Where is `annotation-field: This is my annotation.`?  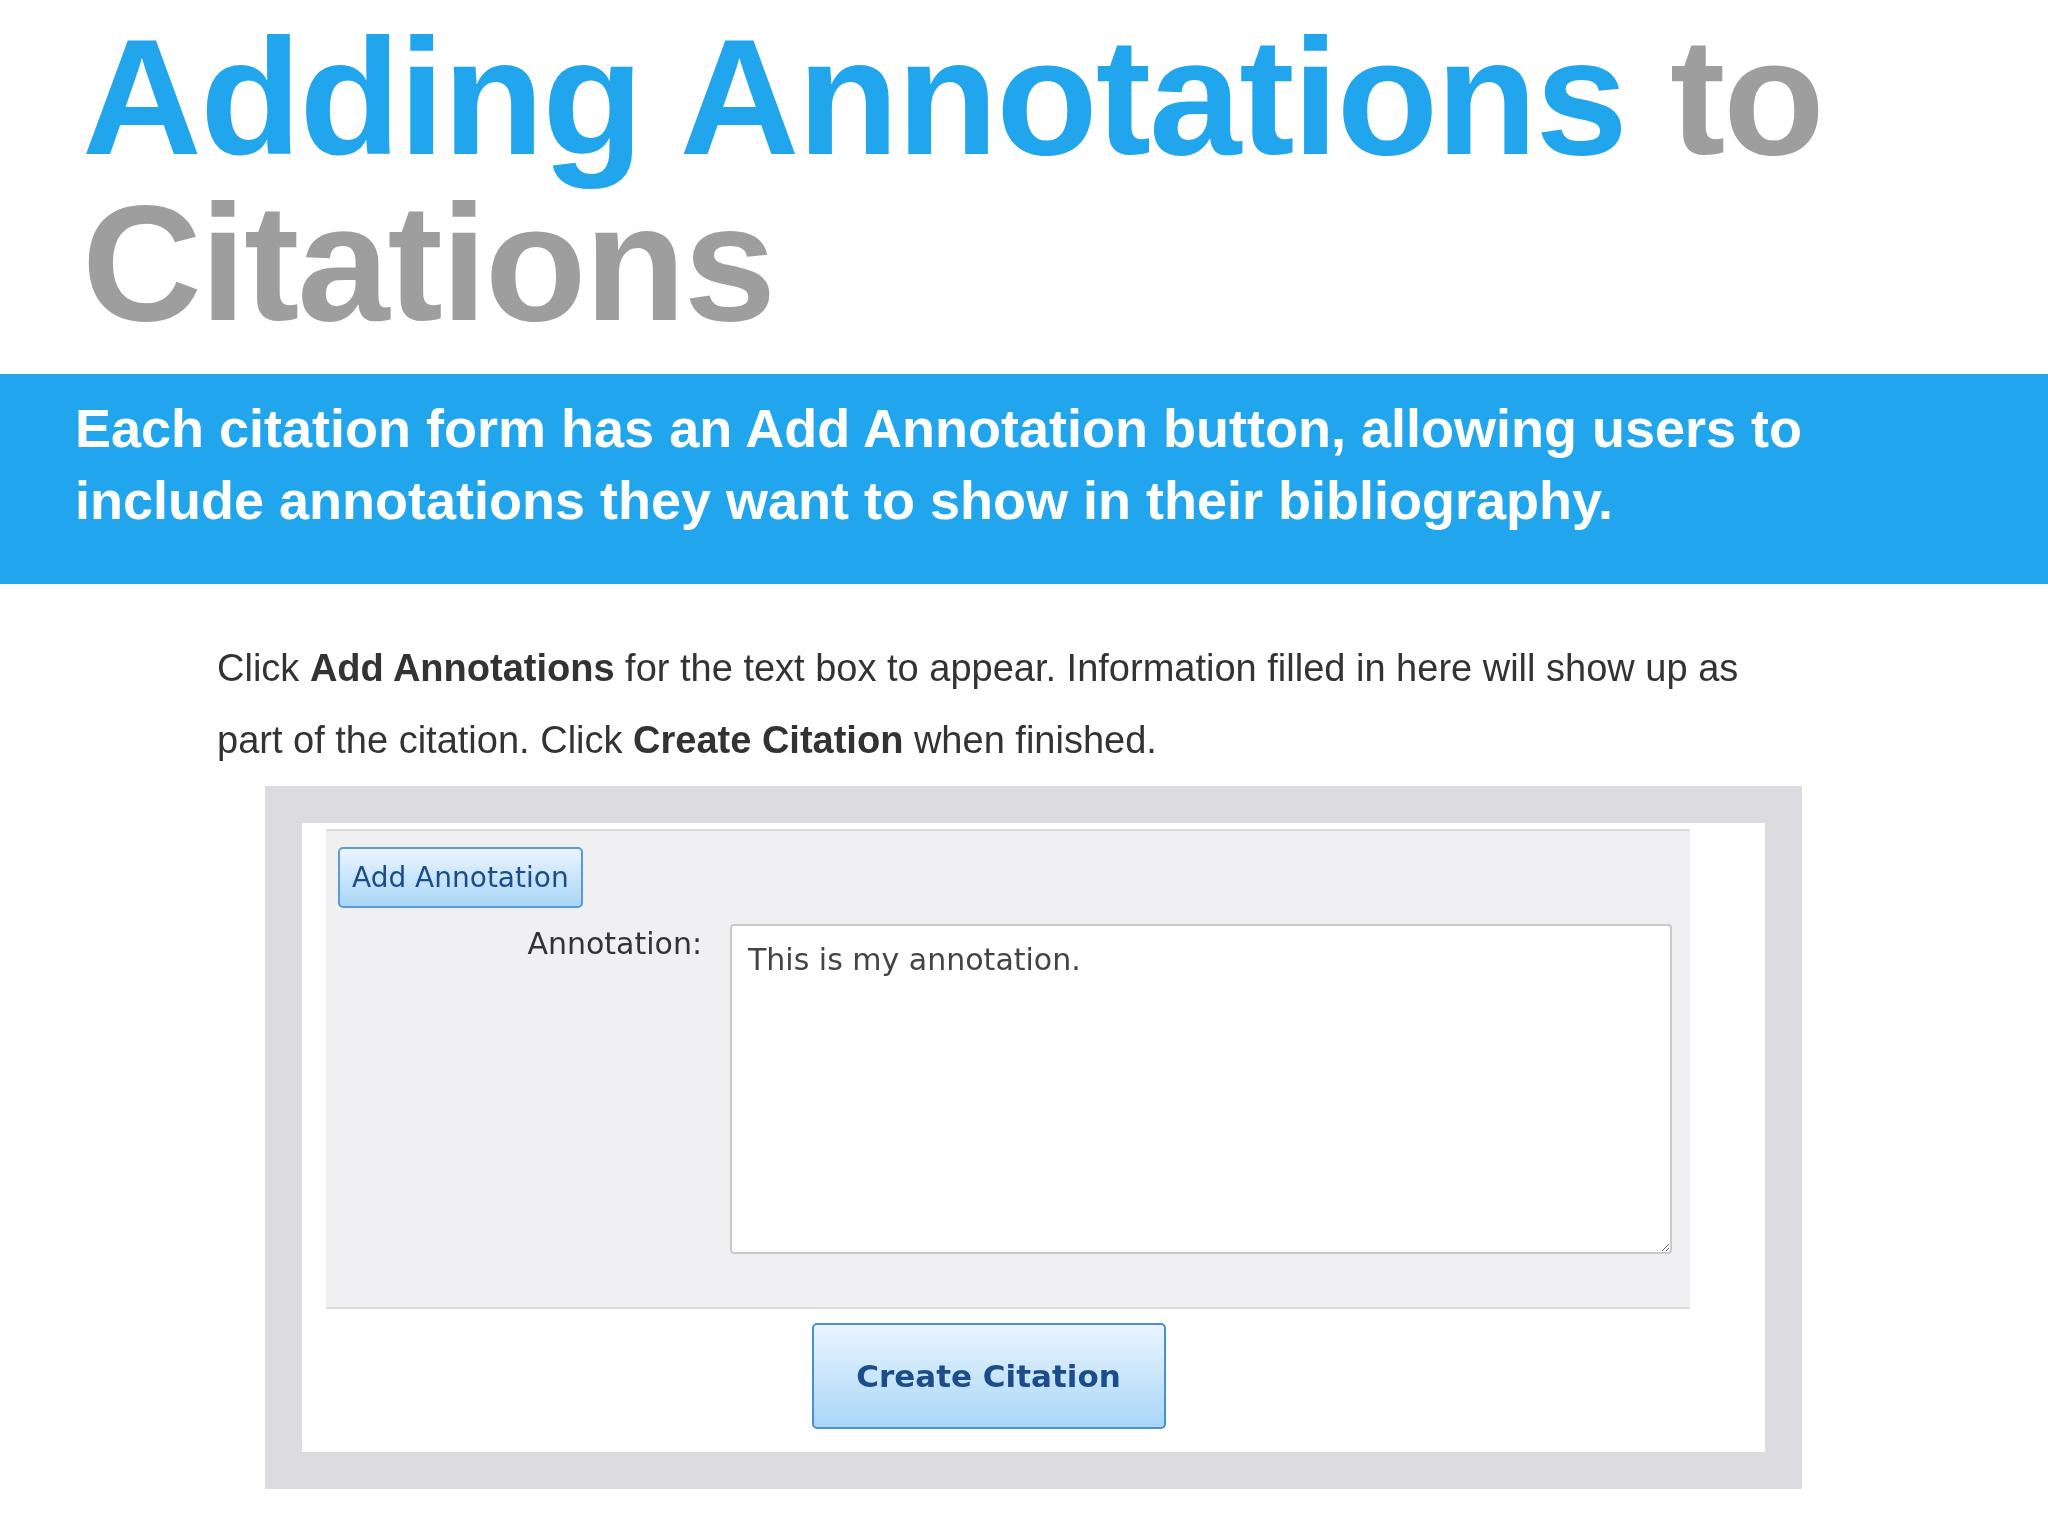 annotation-field: This is my annotation. is located at coordinates (1201, 1089).